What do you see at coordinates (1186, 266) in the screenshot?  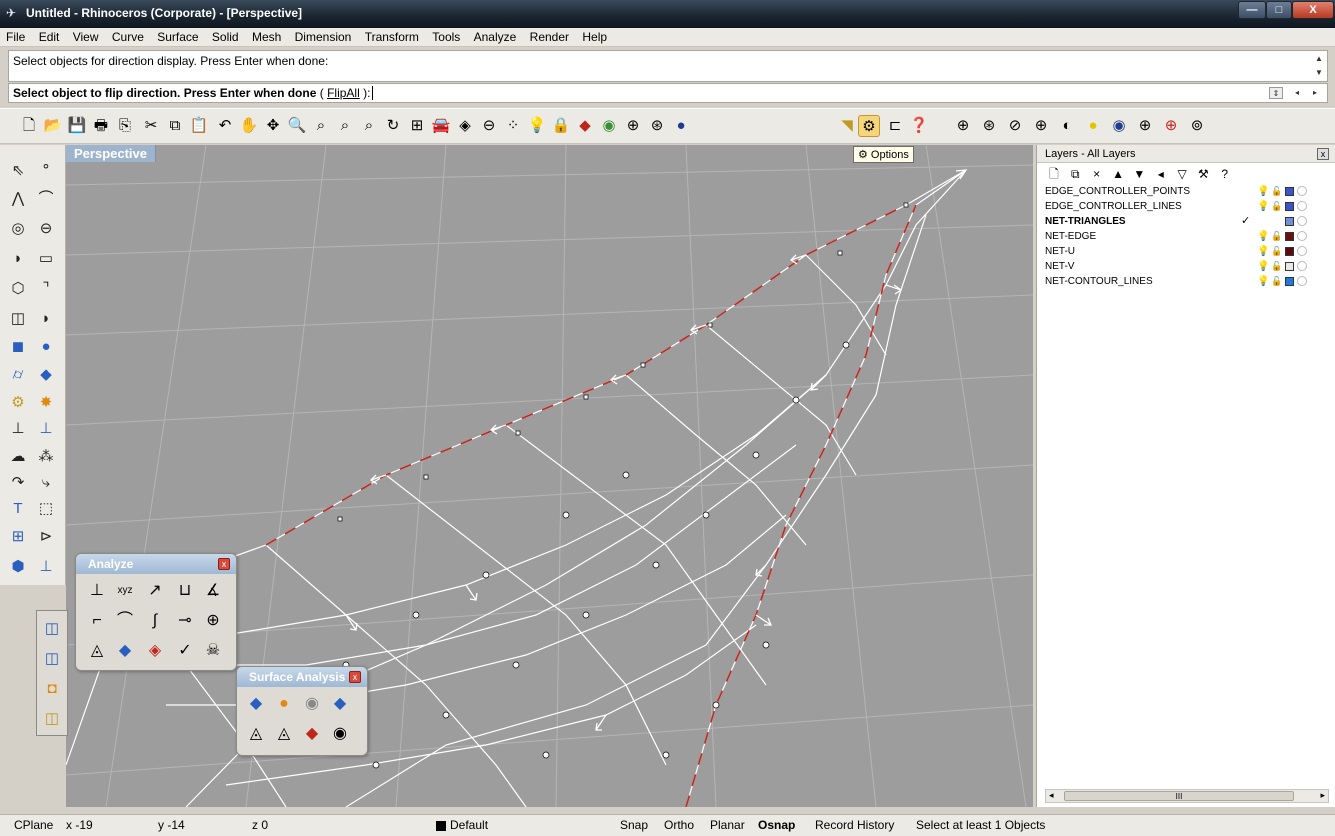 I see `layer-row-net-v: NET-V 💡 🔓` at bounding box center [1186, 266].